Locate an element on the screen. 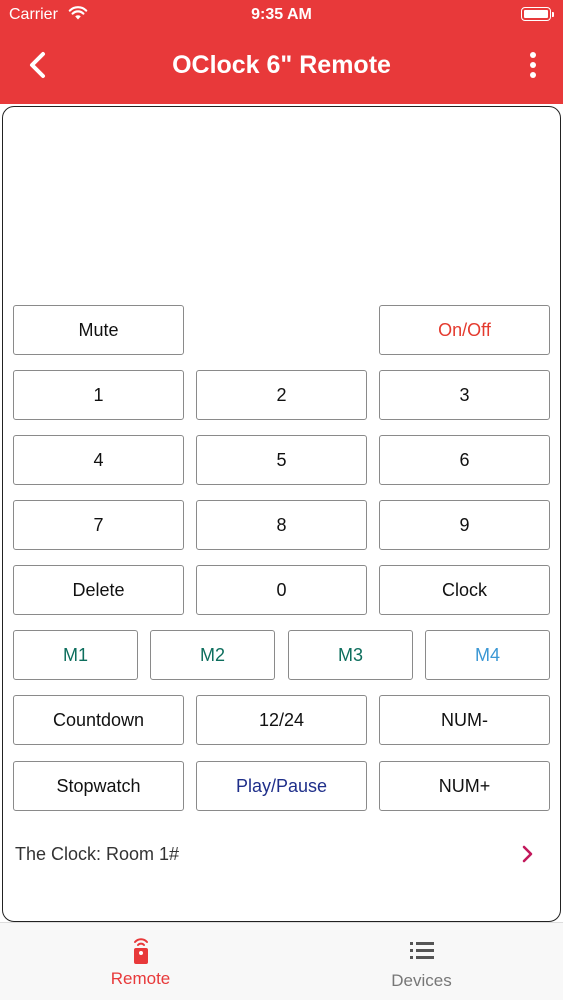  chevron-right-icon is located at coordinates (528, 854).